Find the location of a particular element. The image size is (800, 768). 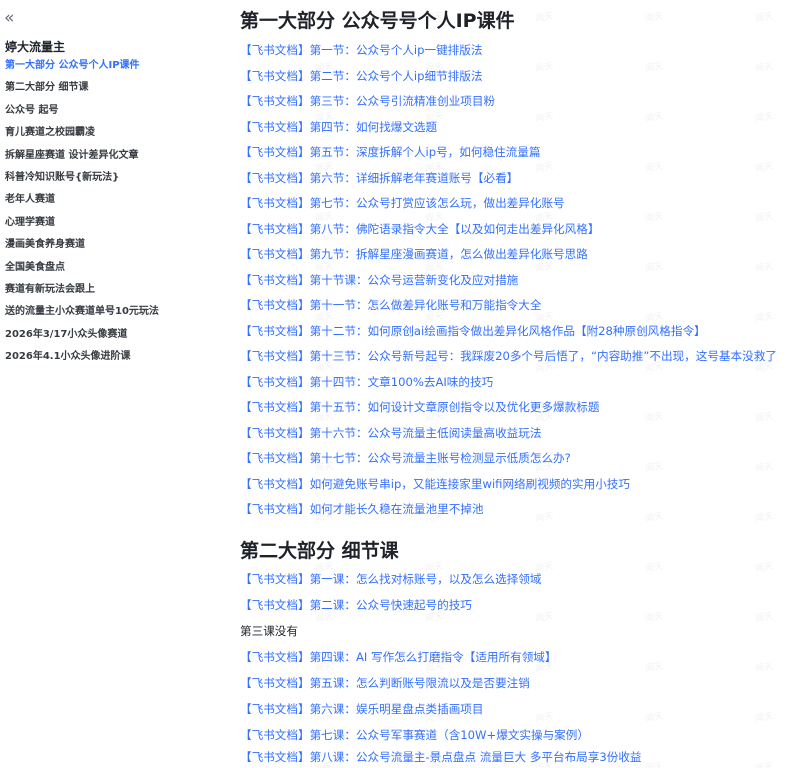

doc-link: 【飞书文档】第七课：公众号军事赛道（含10W+爆文实操与案例） is located at coordinates (414, 735).